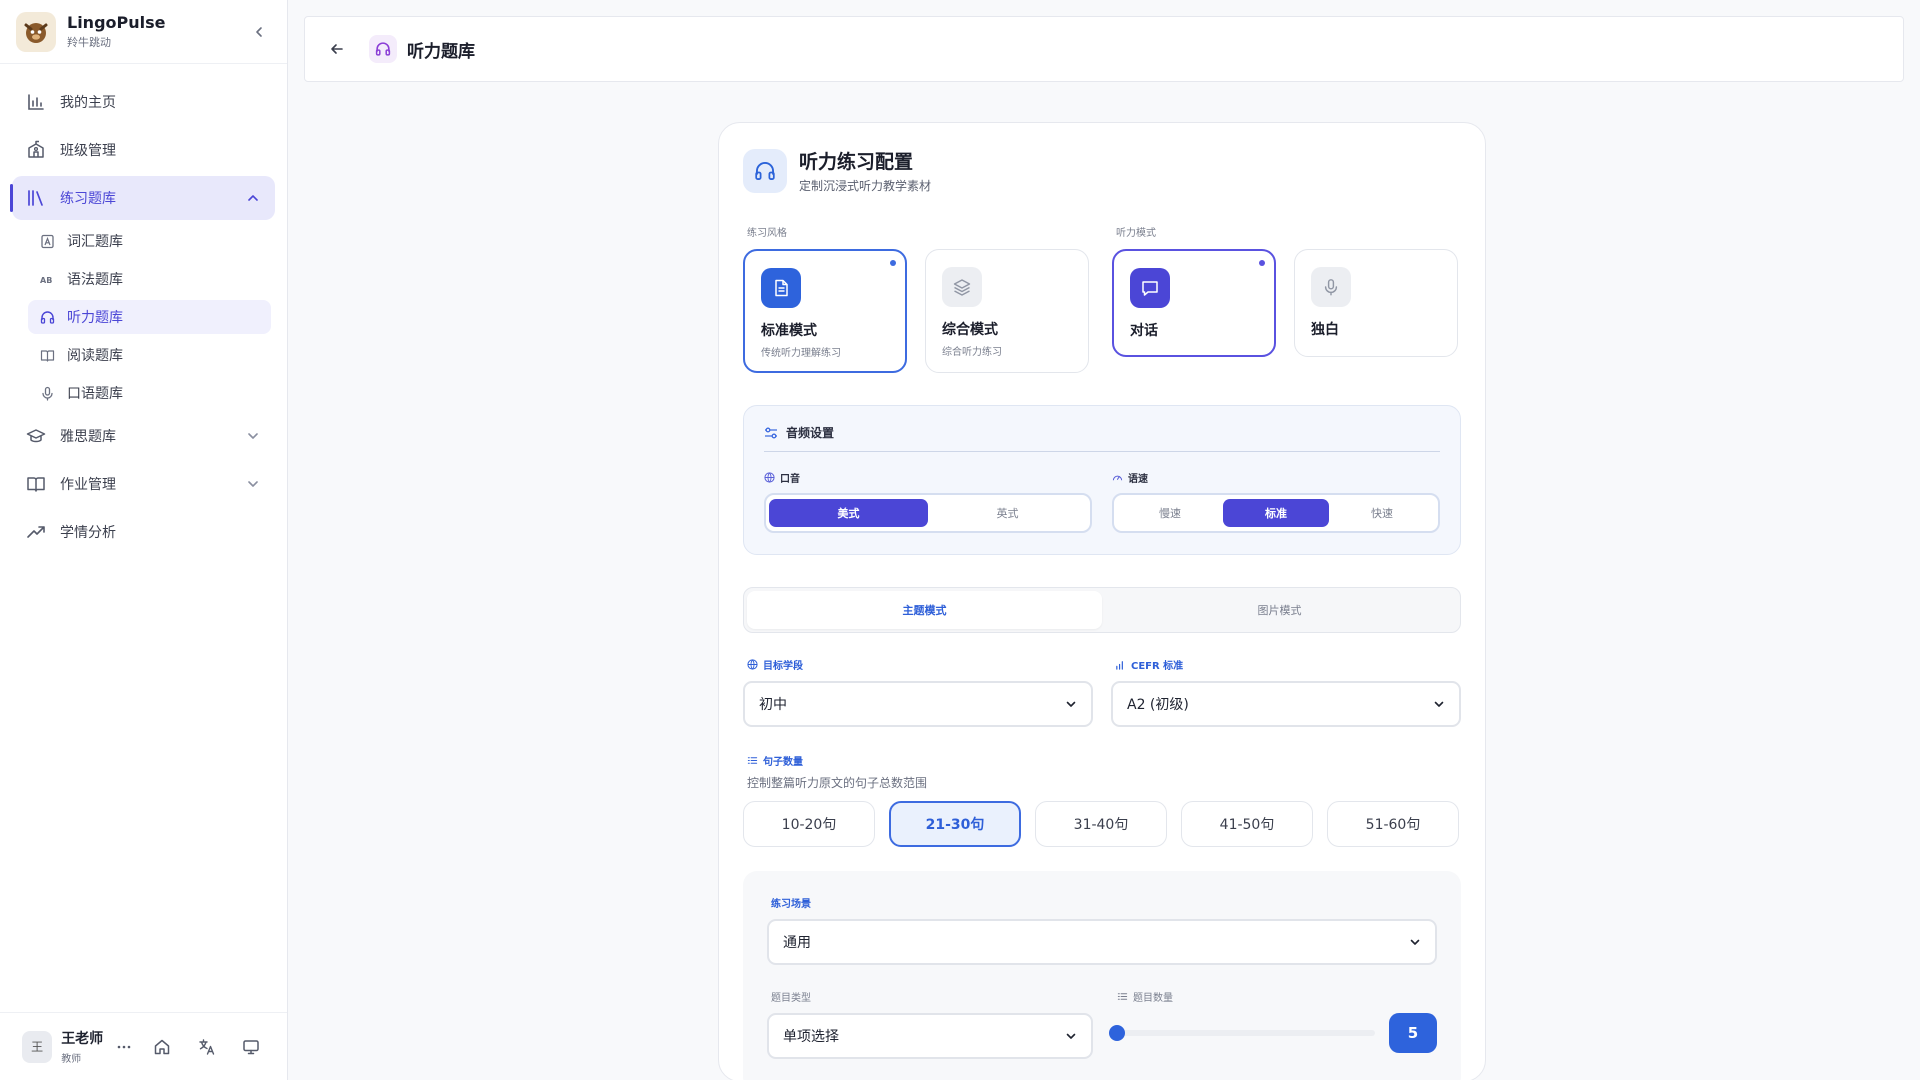  Describe the element at coordinates (47, 241) in the screenshot. I see `letter-a-icon` at that location.